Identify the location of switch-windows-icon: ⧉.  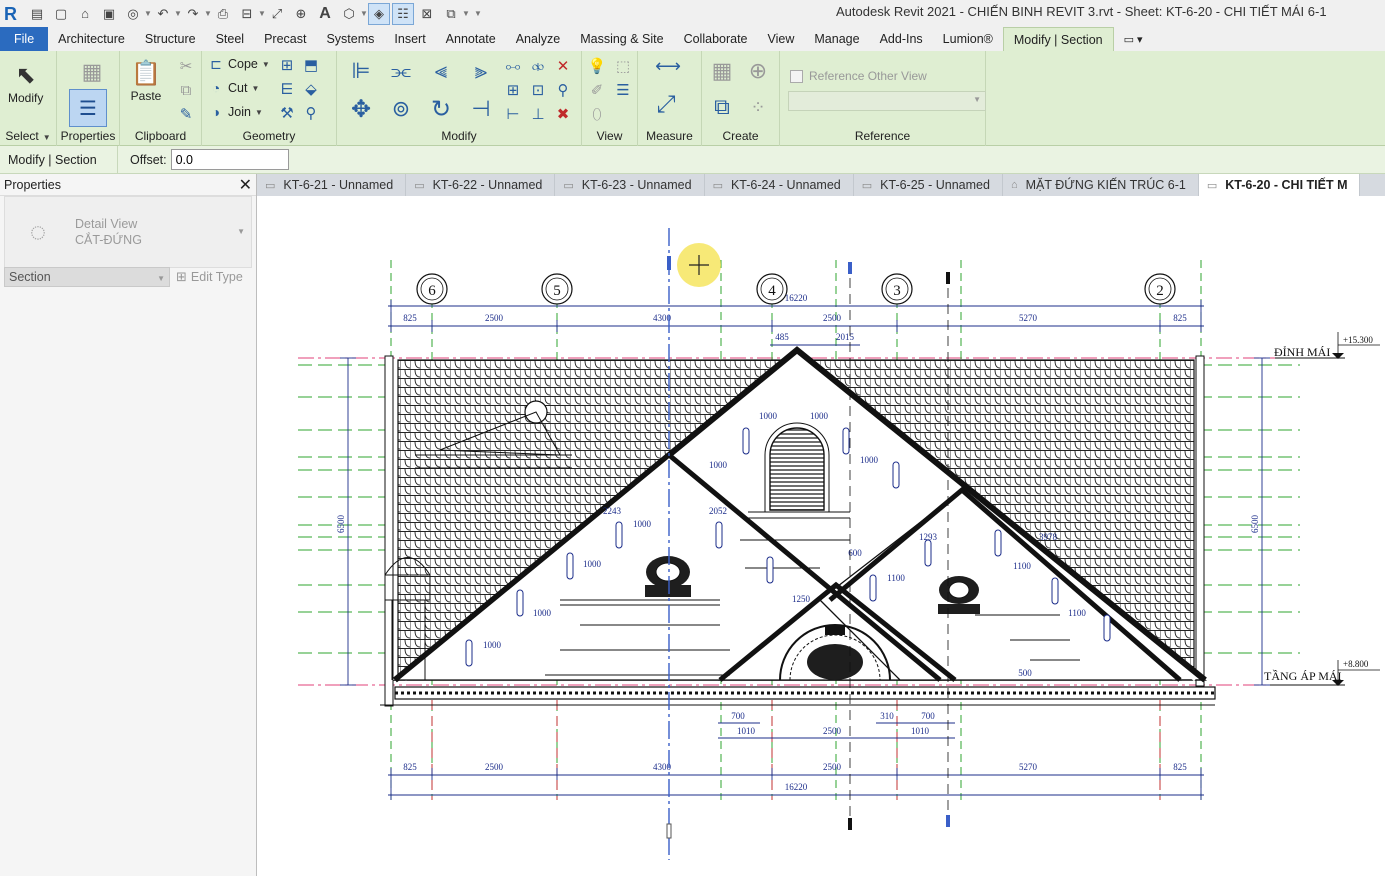
(451, 14).